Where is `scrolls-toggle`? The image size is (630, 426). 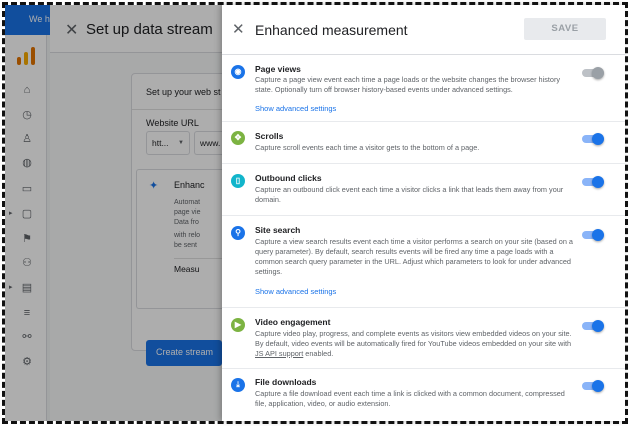
scrolls-toggle is located at coordinates (593, 139).